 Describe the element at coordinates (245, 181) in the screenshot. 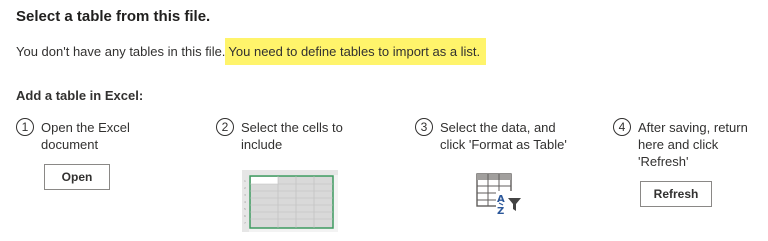

I see `svg-text: 1` at that location.